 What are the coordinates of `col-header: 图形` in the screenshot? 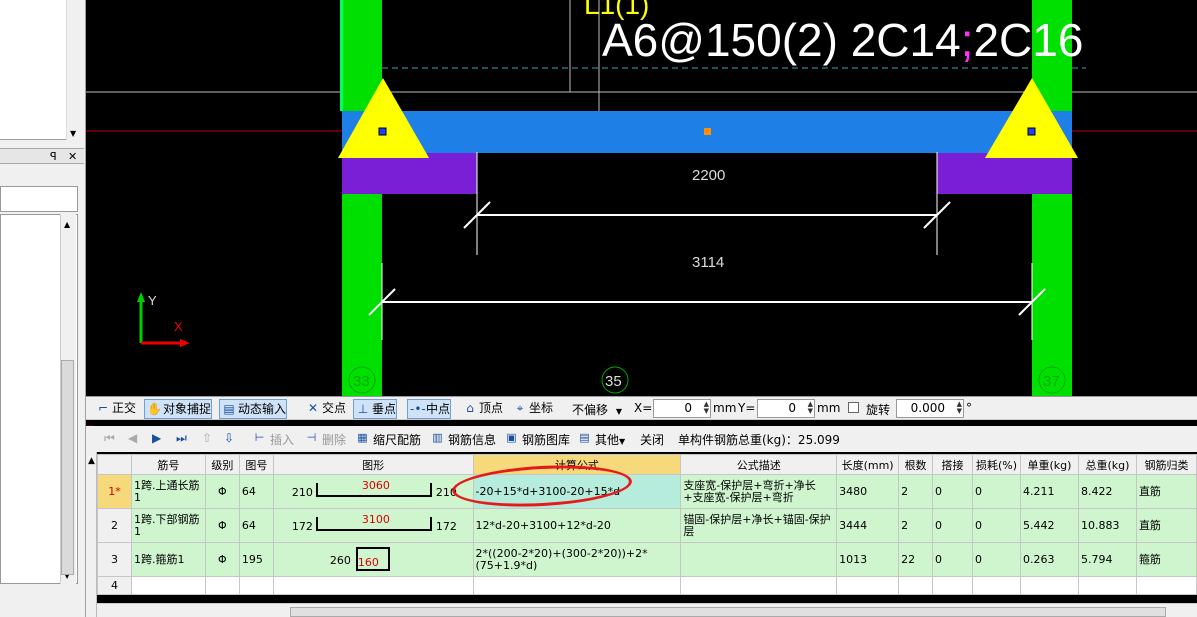 It's located at (373, 464).